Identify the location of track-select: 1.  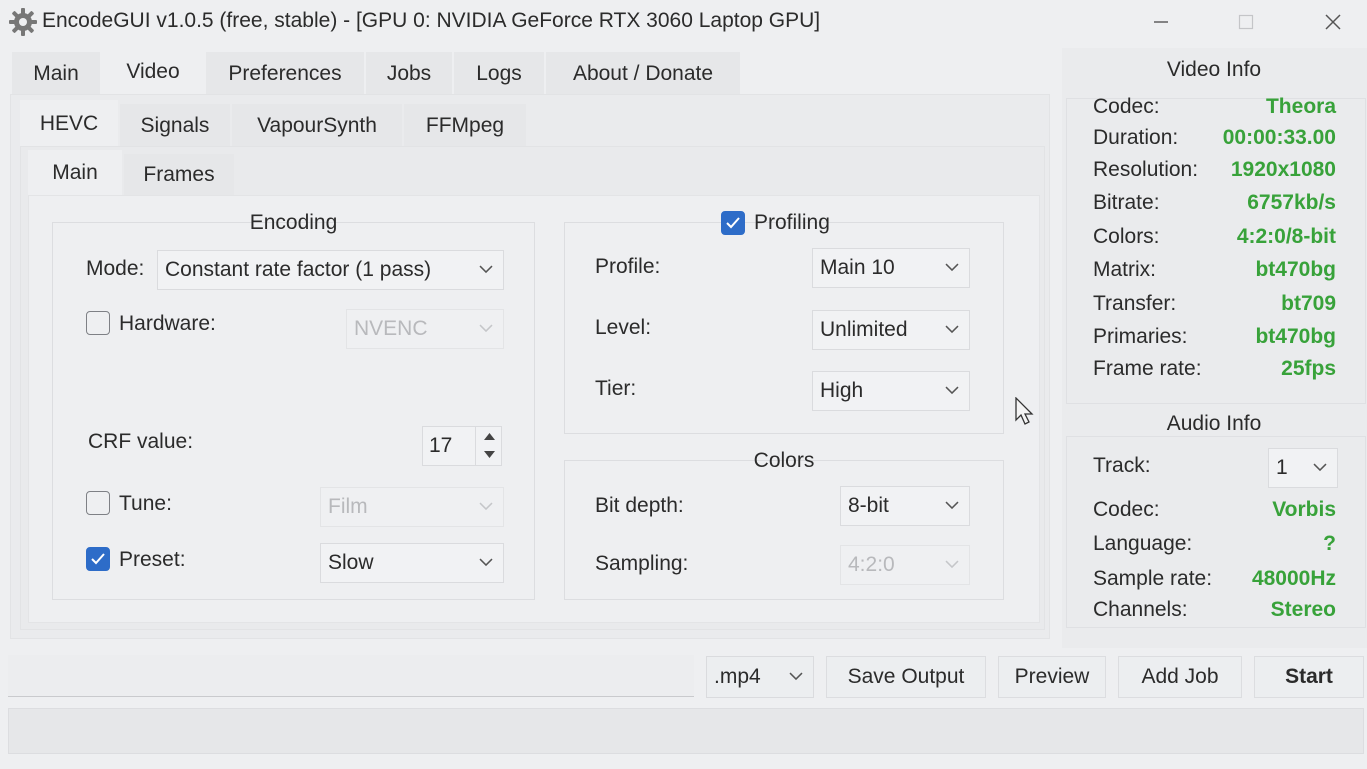
(1303, 468).